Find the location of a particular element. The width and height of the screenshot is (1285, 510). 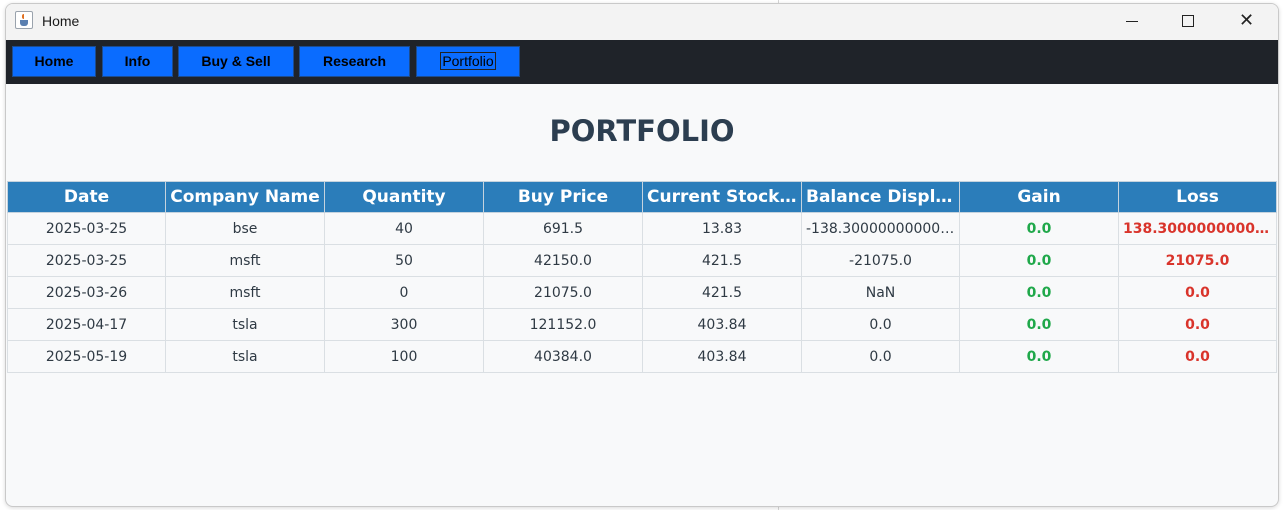

quantity-cell: 0 is located at coordinates (404, 292).